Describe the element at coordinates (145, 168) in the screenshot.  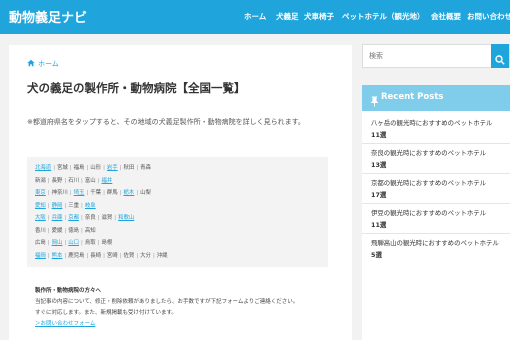
I see `prefecture-label: 青森` at that location.